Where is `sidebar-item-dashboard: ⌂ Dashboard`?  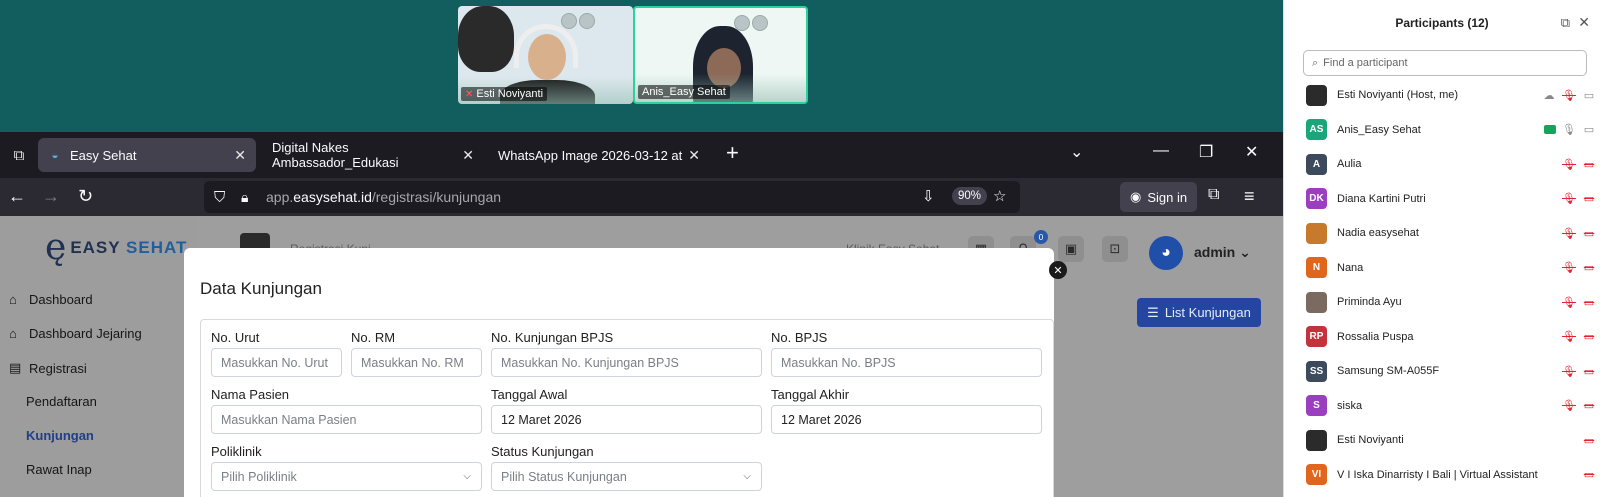 sidebar-item-dashboard: ⌂ Dashboard is located at coordinates (51, 299).